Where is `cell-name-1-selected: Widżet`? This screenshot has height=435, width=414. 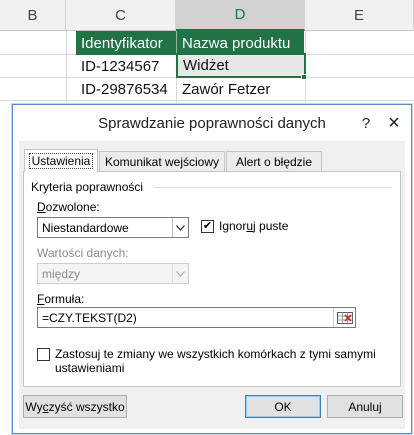
cell-name-1-selected: Widżet is located at coordinates (241, 65).